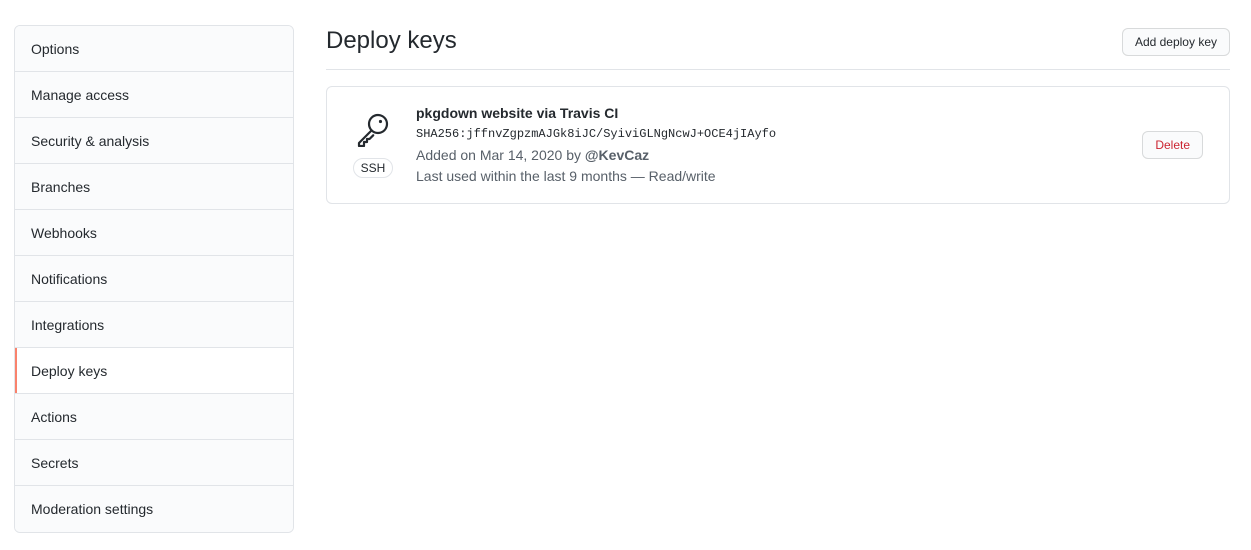 Image resolution: width=1251 pixels, height=550 pixels. I want to click on sidebar-item-deploy-keys: Deploy keys, so click(154, 371).